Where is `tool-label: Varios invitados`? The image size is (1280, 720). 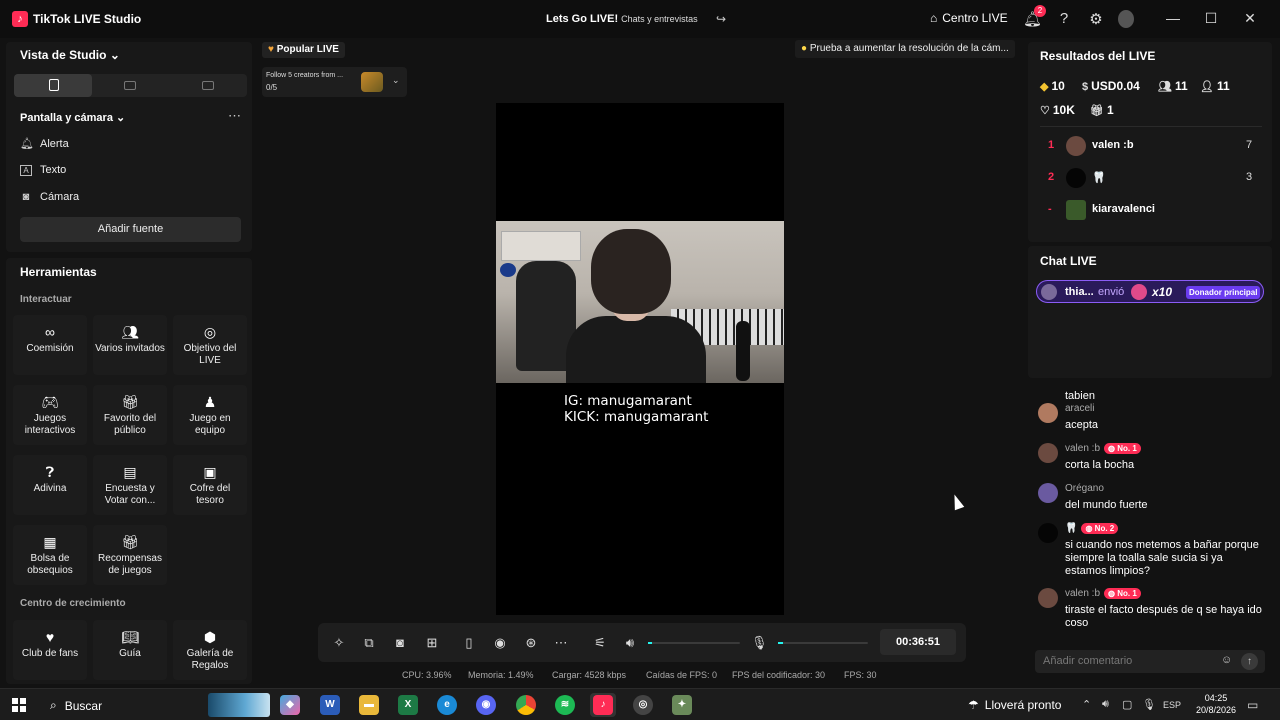 tool-label: Varios invitados is located at coordinates (130, 348).